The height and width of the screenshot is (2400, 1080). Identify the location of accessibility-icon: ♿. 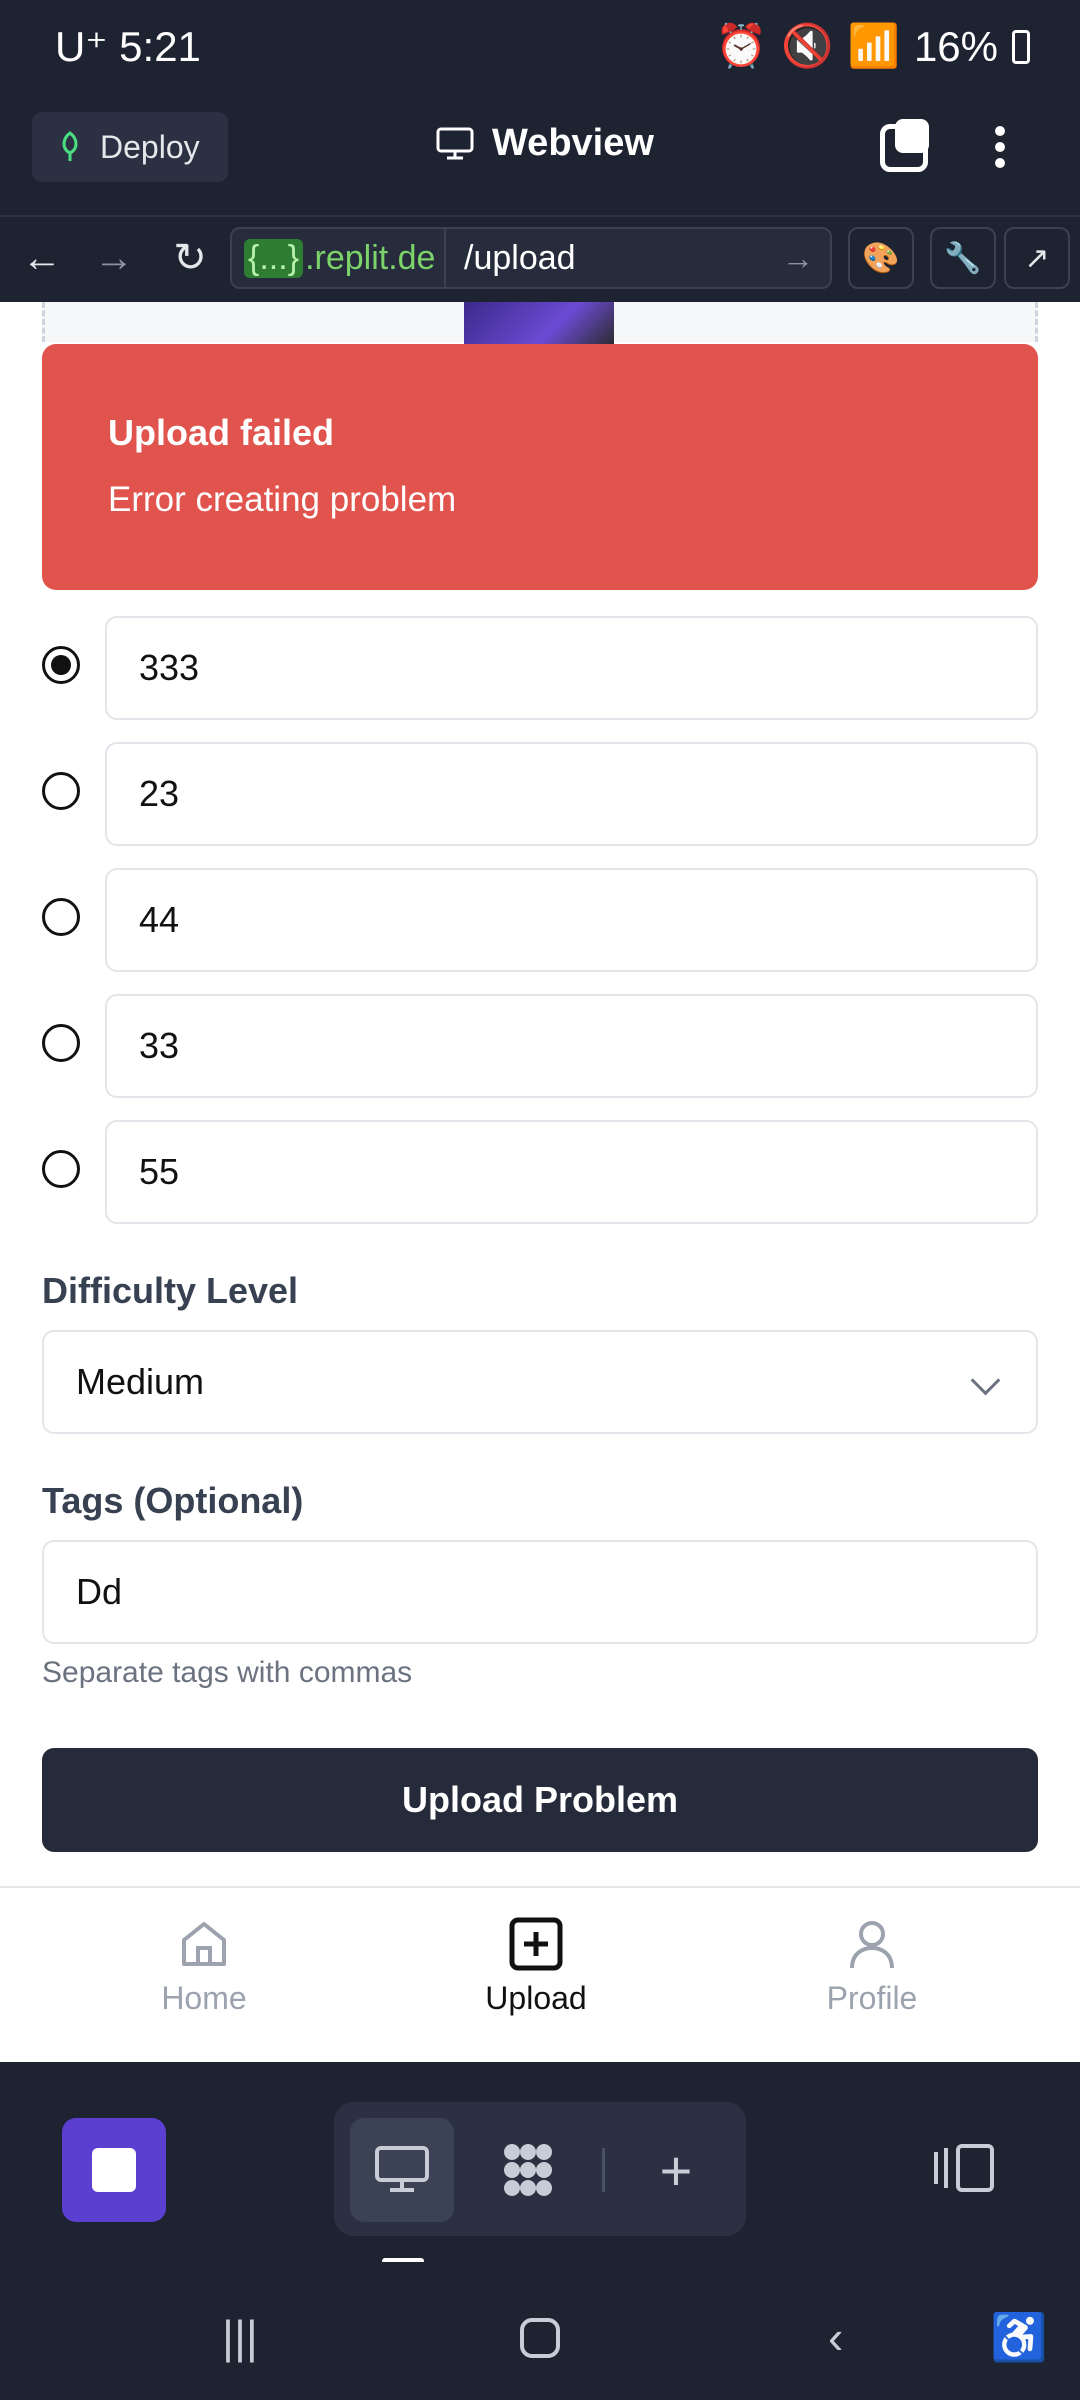
(1018, 2337).